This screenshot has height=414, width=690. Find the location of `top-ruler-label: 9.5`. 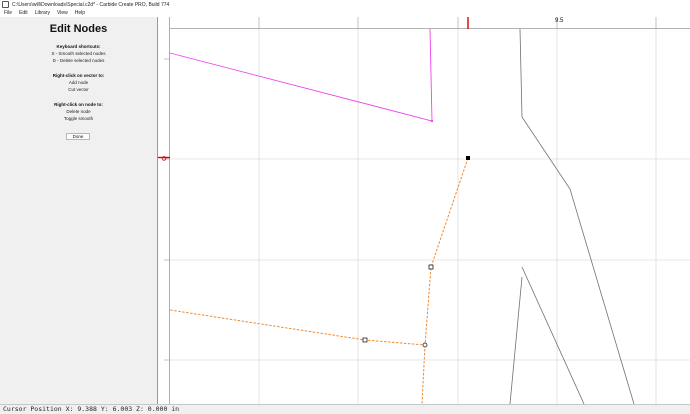

top-ruler-label: 9.5 is located at coordinates (559, 21).